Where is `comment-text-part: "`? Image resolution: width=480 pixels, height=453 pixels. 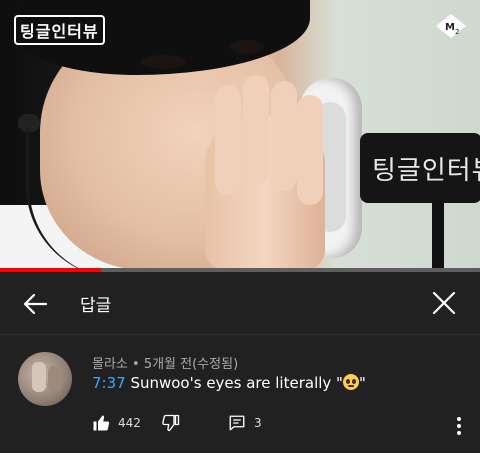
comment-text-part: " is located at coordinates (362, 383).